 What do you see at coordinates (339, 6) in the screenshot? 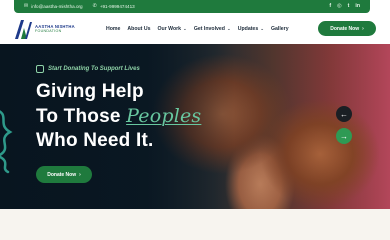
I see `instagram-icon: ◎` at bounding box center [339, 6].